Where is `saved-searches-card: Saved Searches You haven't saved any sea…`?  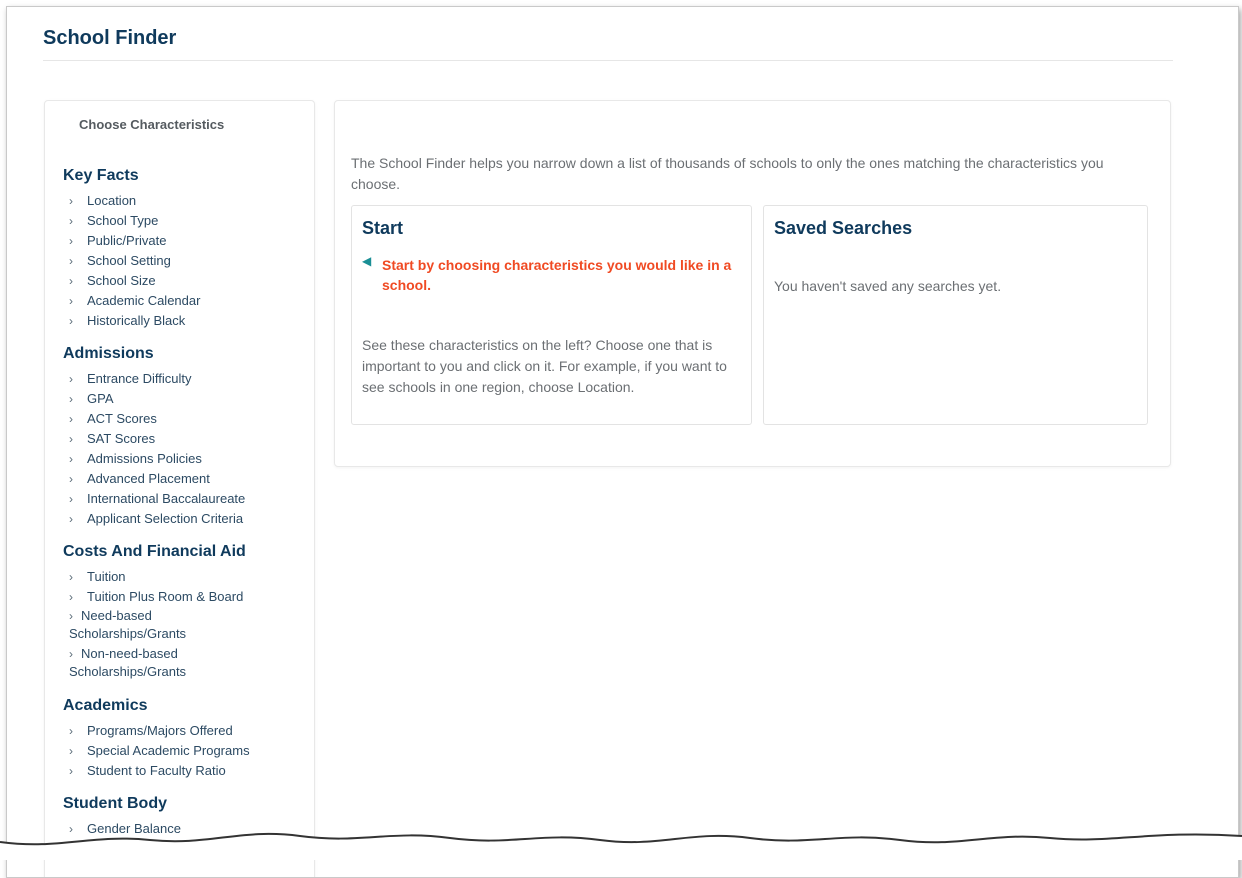 saved-searches-card: Saved Searches You haven't saved any sea… is located at coordinates (955, 315).